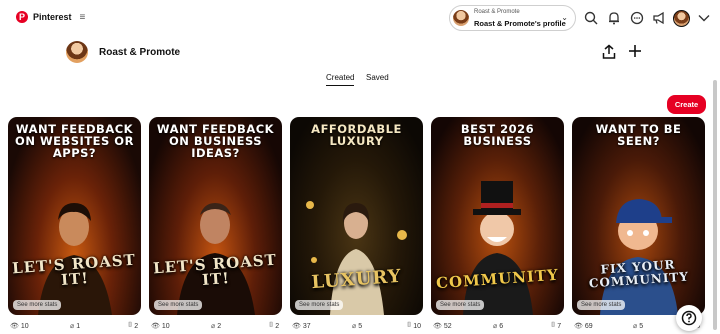 Image resolution: width=720 pixels, height=334 pixels. What do you see at coordinates (497, 12) in the screenshot?
I see `account-switcher-line1: Roast & Promote` at bounding box center [497, 12].